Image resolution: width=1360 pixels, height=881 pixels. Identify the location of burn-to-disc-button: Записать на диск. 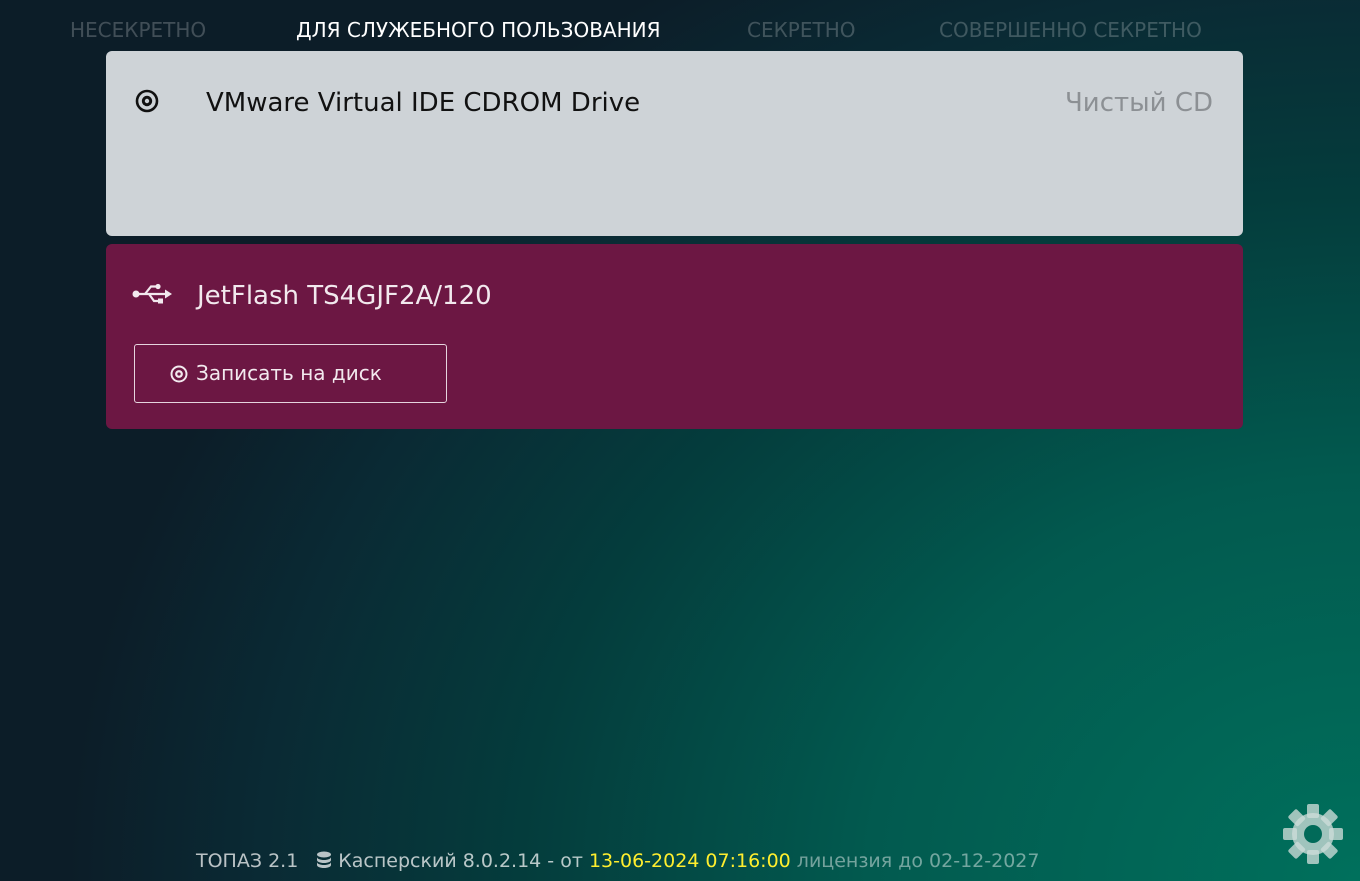
(290, 373).